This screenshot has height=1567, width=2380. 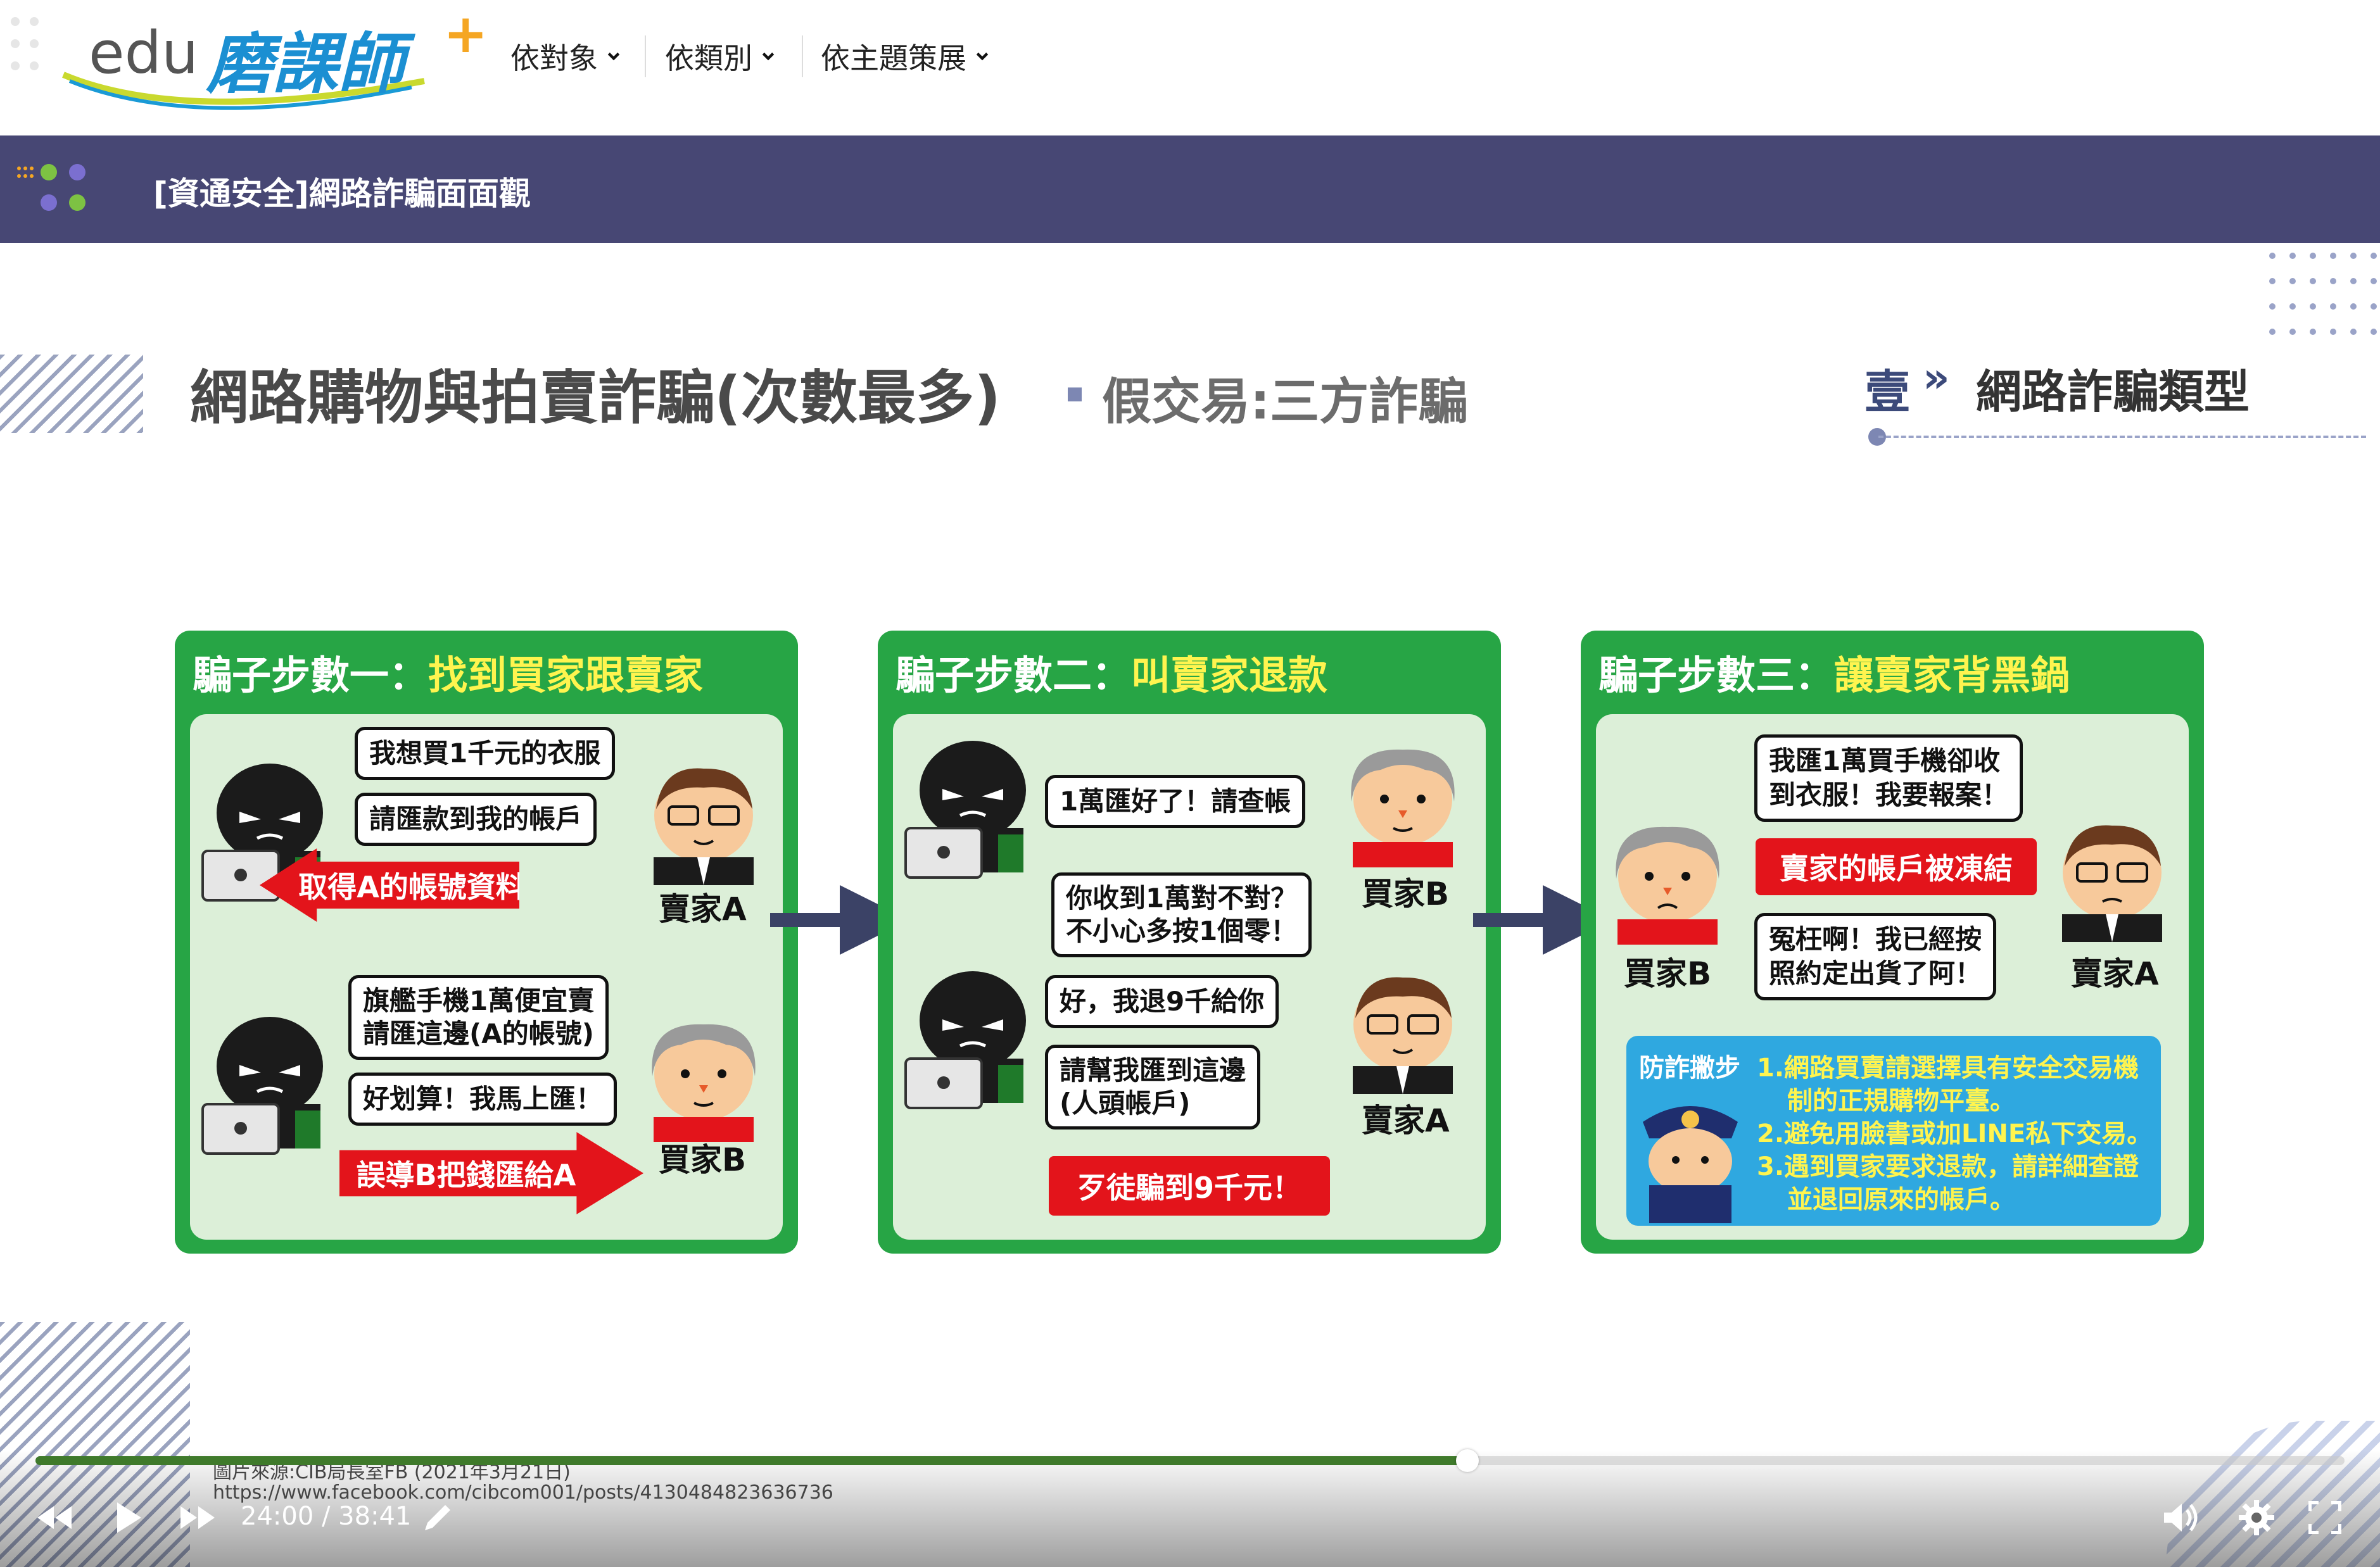 I want to click on annotate-button, so click(x=437, y=1517).